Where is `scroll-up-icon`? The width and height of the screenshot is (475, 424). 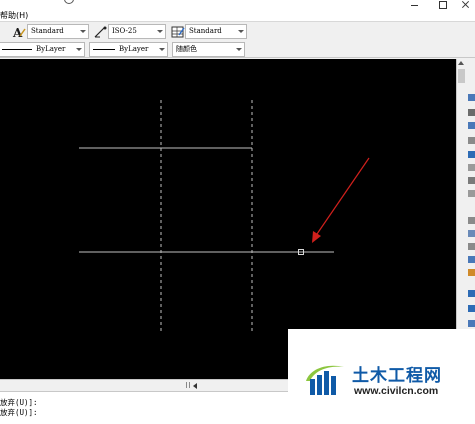 scroll-up-icon is located at coordinates (461, 63).